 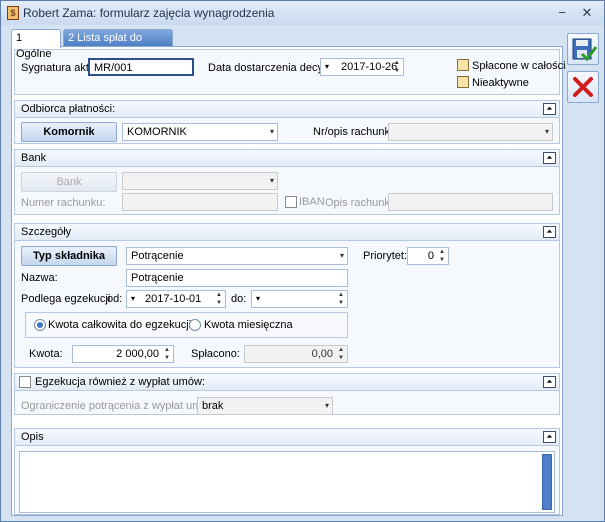 I want to click on nieaktywne-label: Nieaktywne, so click(x=500, y=83).